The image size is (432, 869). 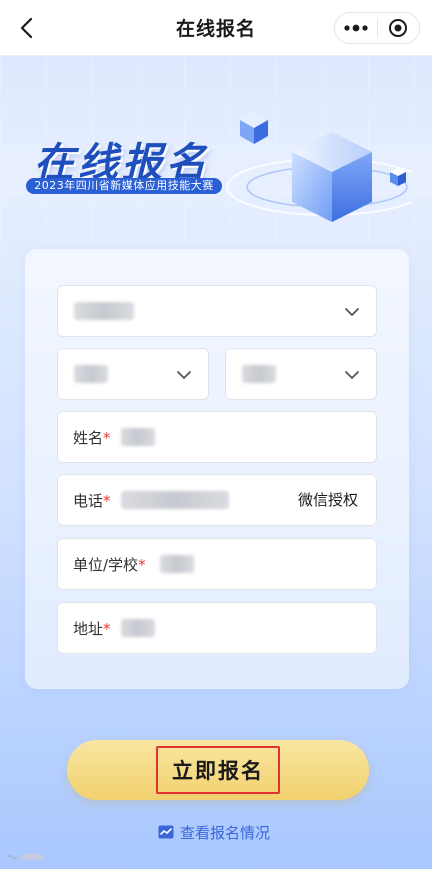 I want to click on hero-subtitle: 2023年四川省新媒体应用技能大赛, so click(x=124, y=186).